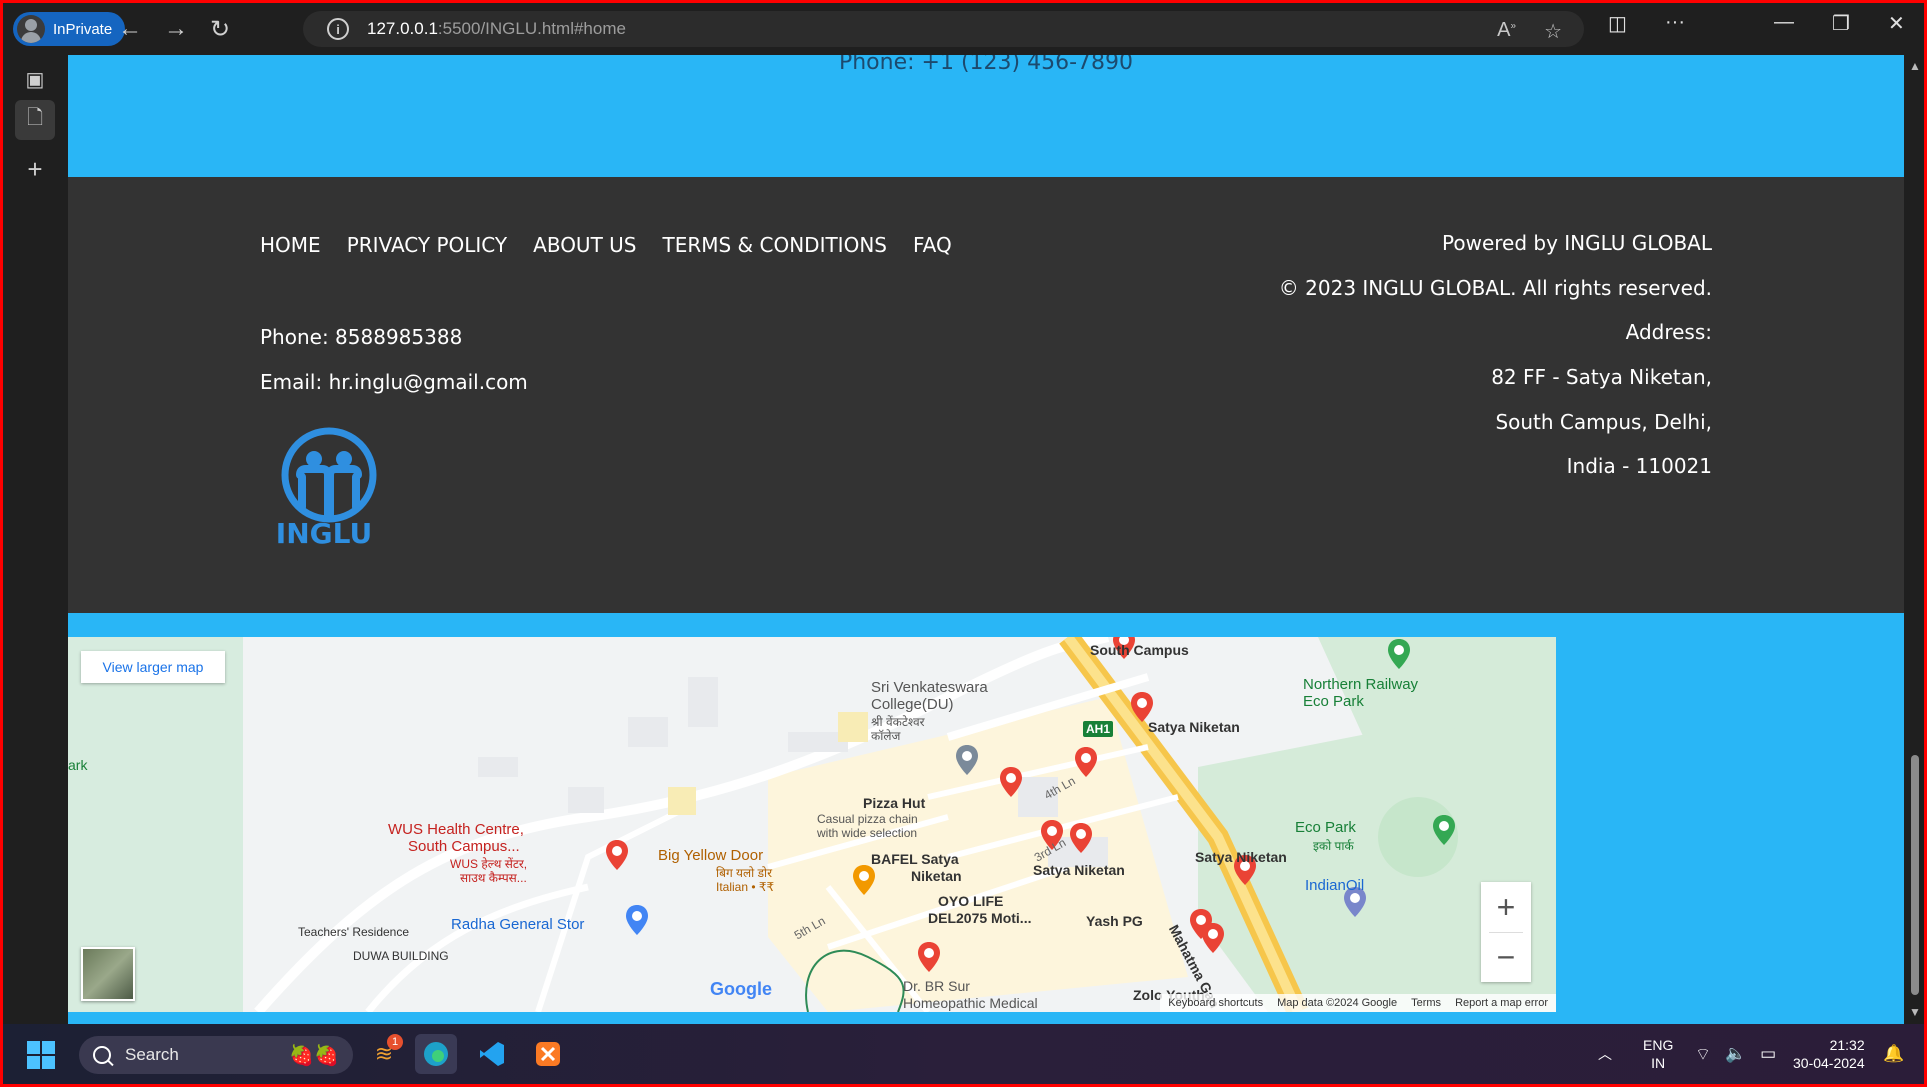  Describe the element at coordinates (1501, 1003) in the screenshot. I see `report-error-link: Report a map error` at that location.